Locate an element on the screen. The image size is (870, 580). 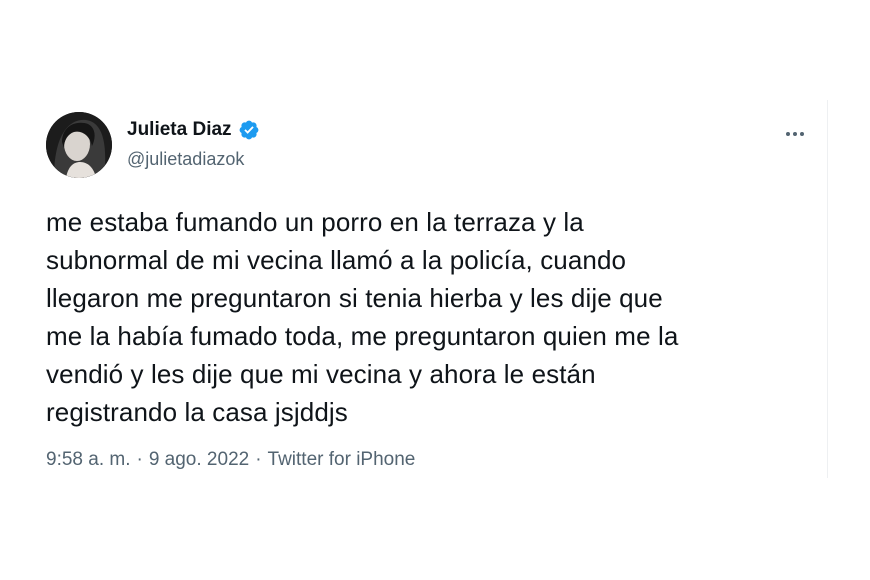
avatar is located at coordinates (79, 145).